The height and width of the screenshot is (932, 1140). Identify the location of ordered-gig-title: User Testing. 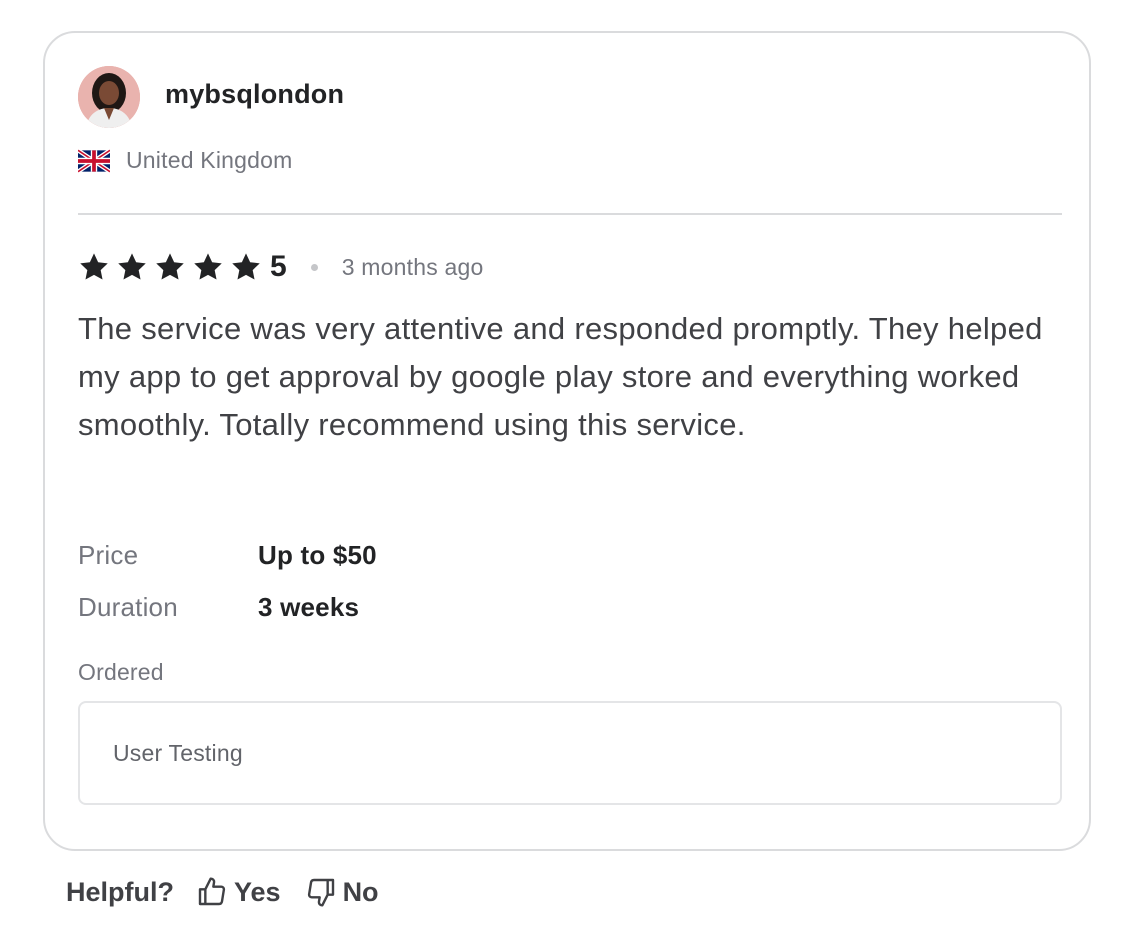
(178, 752).